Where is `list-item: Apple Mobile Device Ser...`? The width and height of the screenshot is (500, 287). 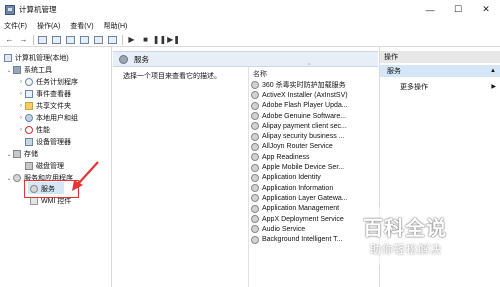
list-item: Apple Mobile Device Ser... is located at coordinates (314, 167).